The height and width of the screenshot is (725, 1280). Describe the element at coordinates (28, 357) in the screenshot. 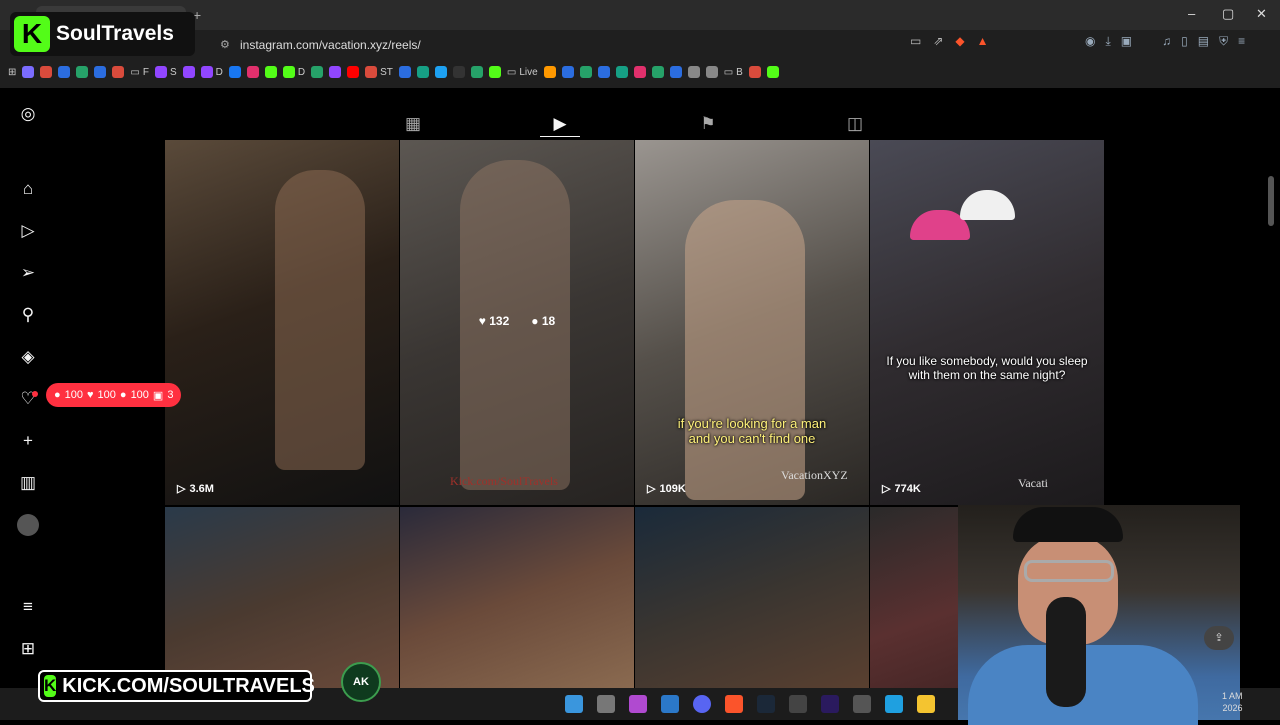

I see `explore-icon: ◈` at that location.